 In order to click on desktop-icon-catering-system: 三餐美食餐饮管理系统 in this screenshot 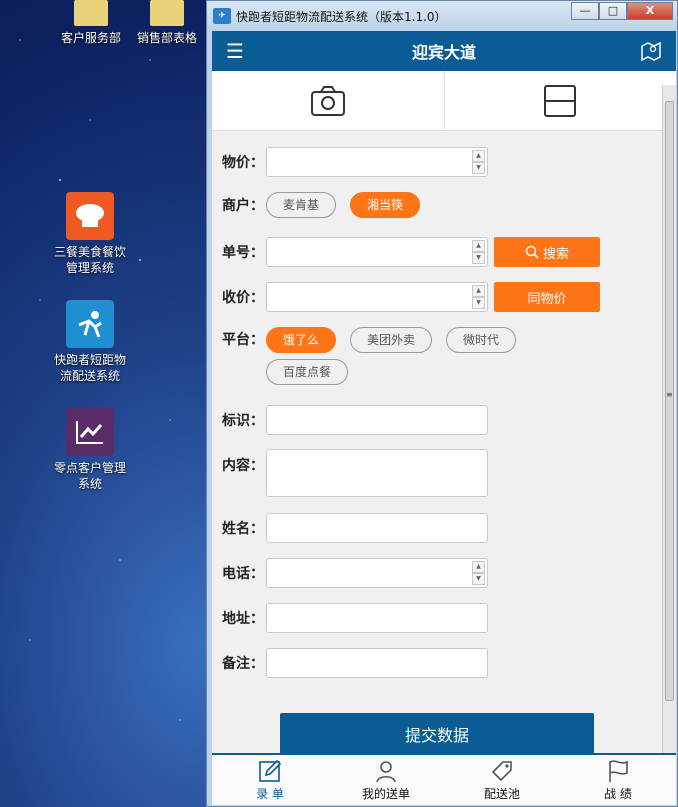, I will do `click(90, 234)`.